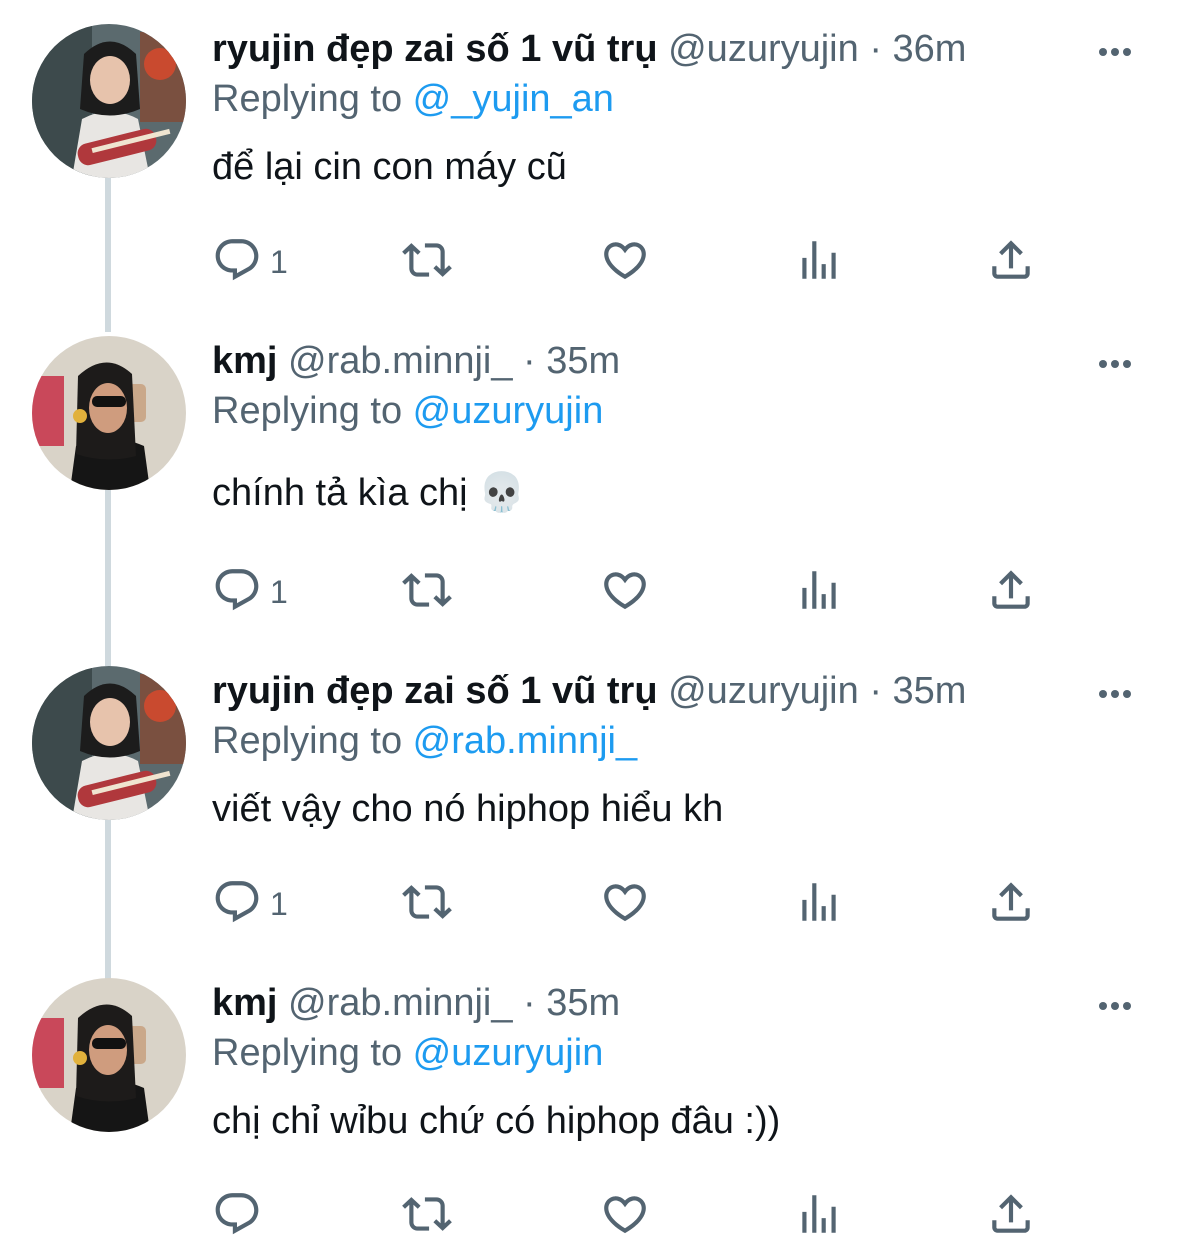 The width and height of the screenshot is (1179, 1260). I want to click on tweet-text: chính tả kìa chị 💀, so click(369, 493).